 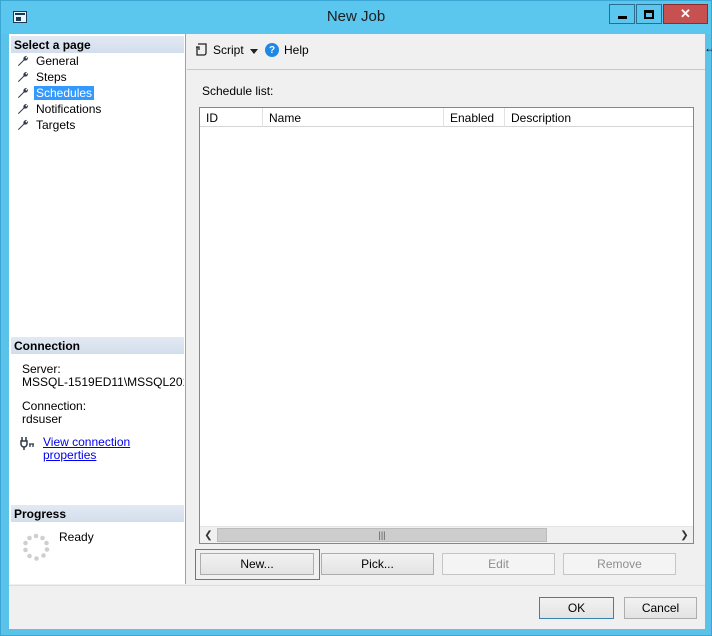 What do you see at coordinates (208, 535) in the screenshot?
I see `scroll-left-icon: ❮` at bounding box center [208, 535].